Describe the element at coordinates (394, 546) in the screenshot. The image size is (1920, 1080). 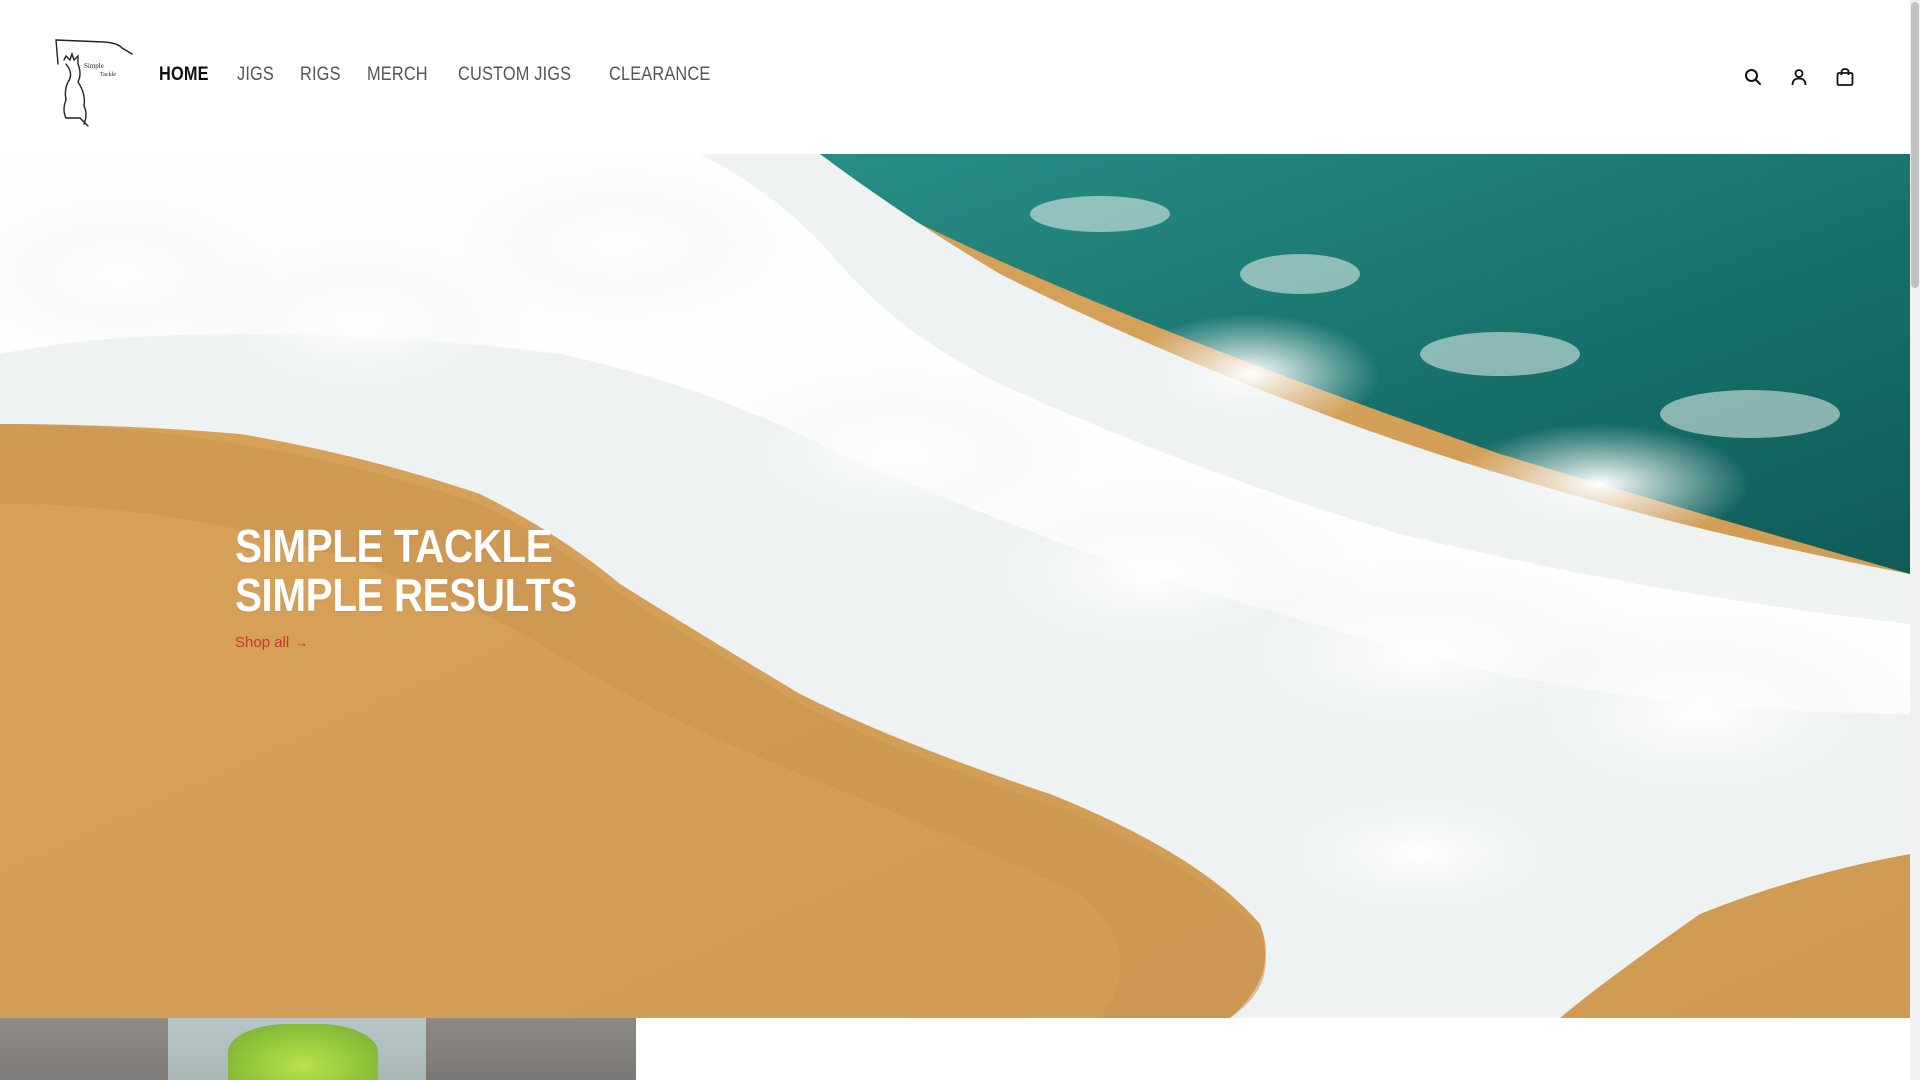
I see `hero-title-line-1: SIMPLE TACKLE` at that location.